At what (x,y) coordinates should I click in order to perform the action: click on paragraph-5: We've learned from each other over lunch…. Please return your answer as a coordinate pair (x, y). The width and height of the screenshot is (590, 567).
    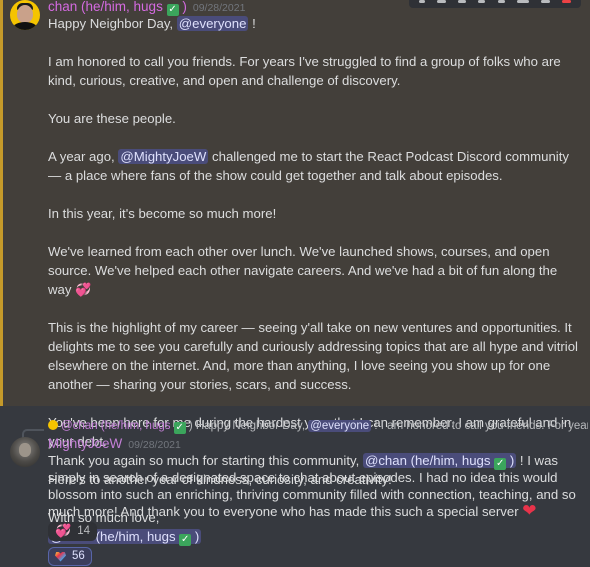
    Looking at the image, I should click on (303, 270).